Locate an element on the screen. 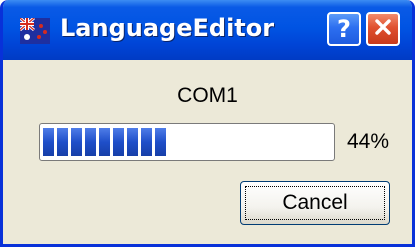 The image size is (415, 247). progress-bar is located at coordinates (187, 142).